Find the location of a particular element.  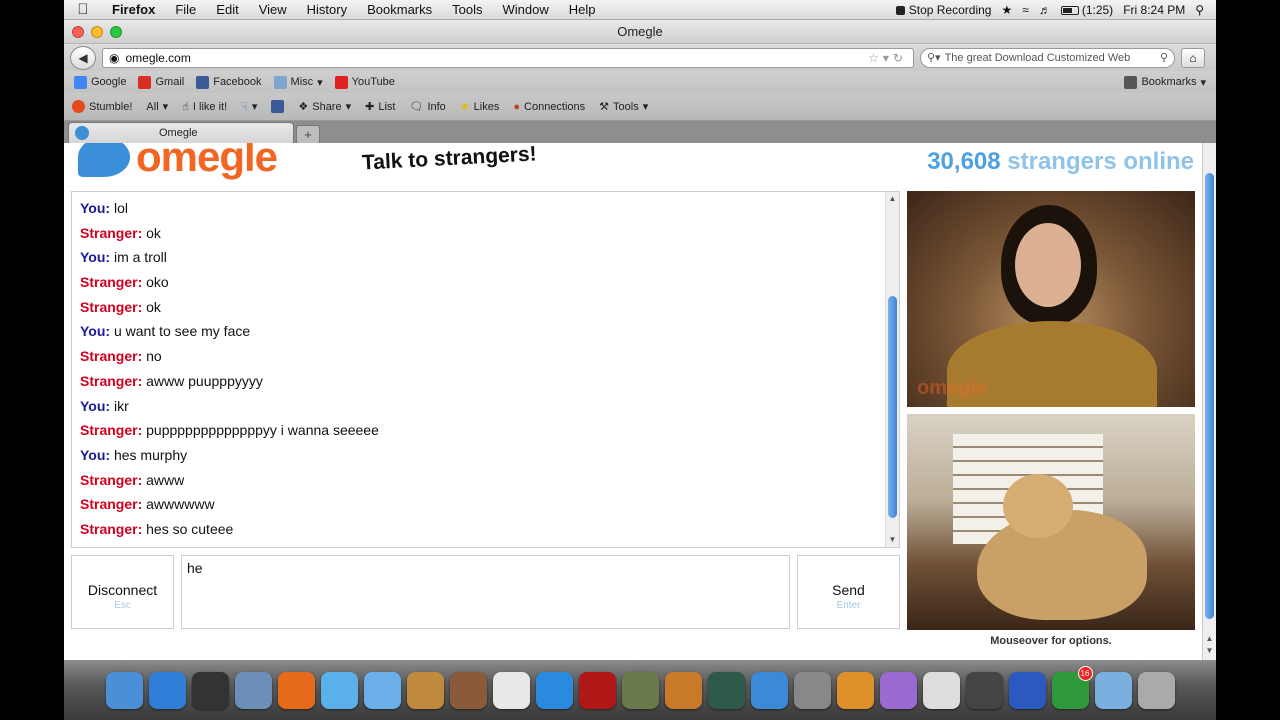

new-tab-button: + is located at coordinates (308, 134).